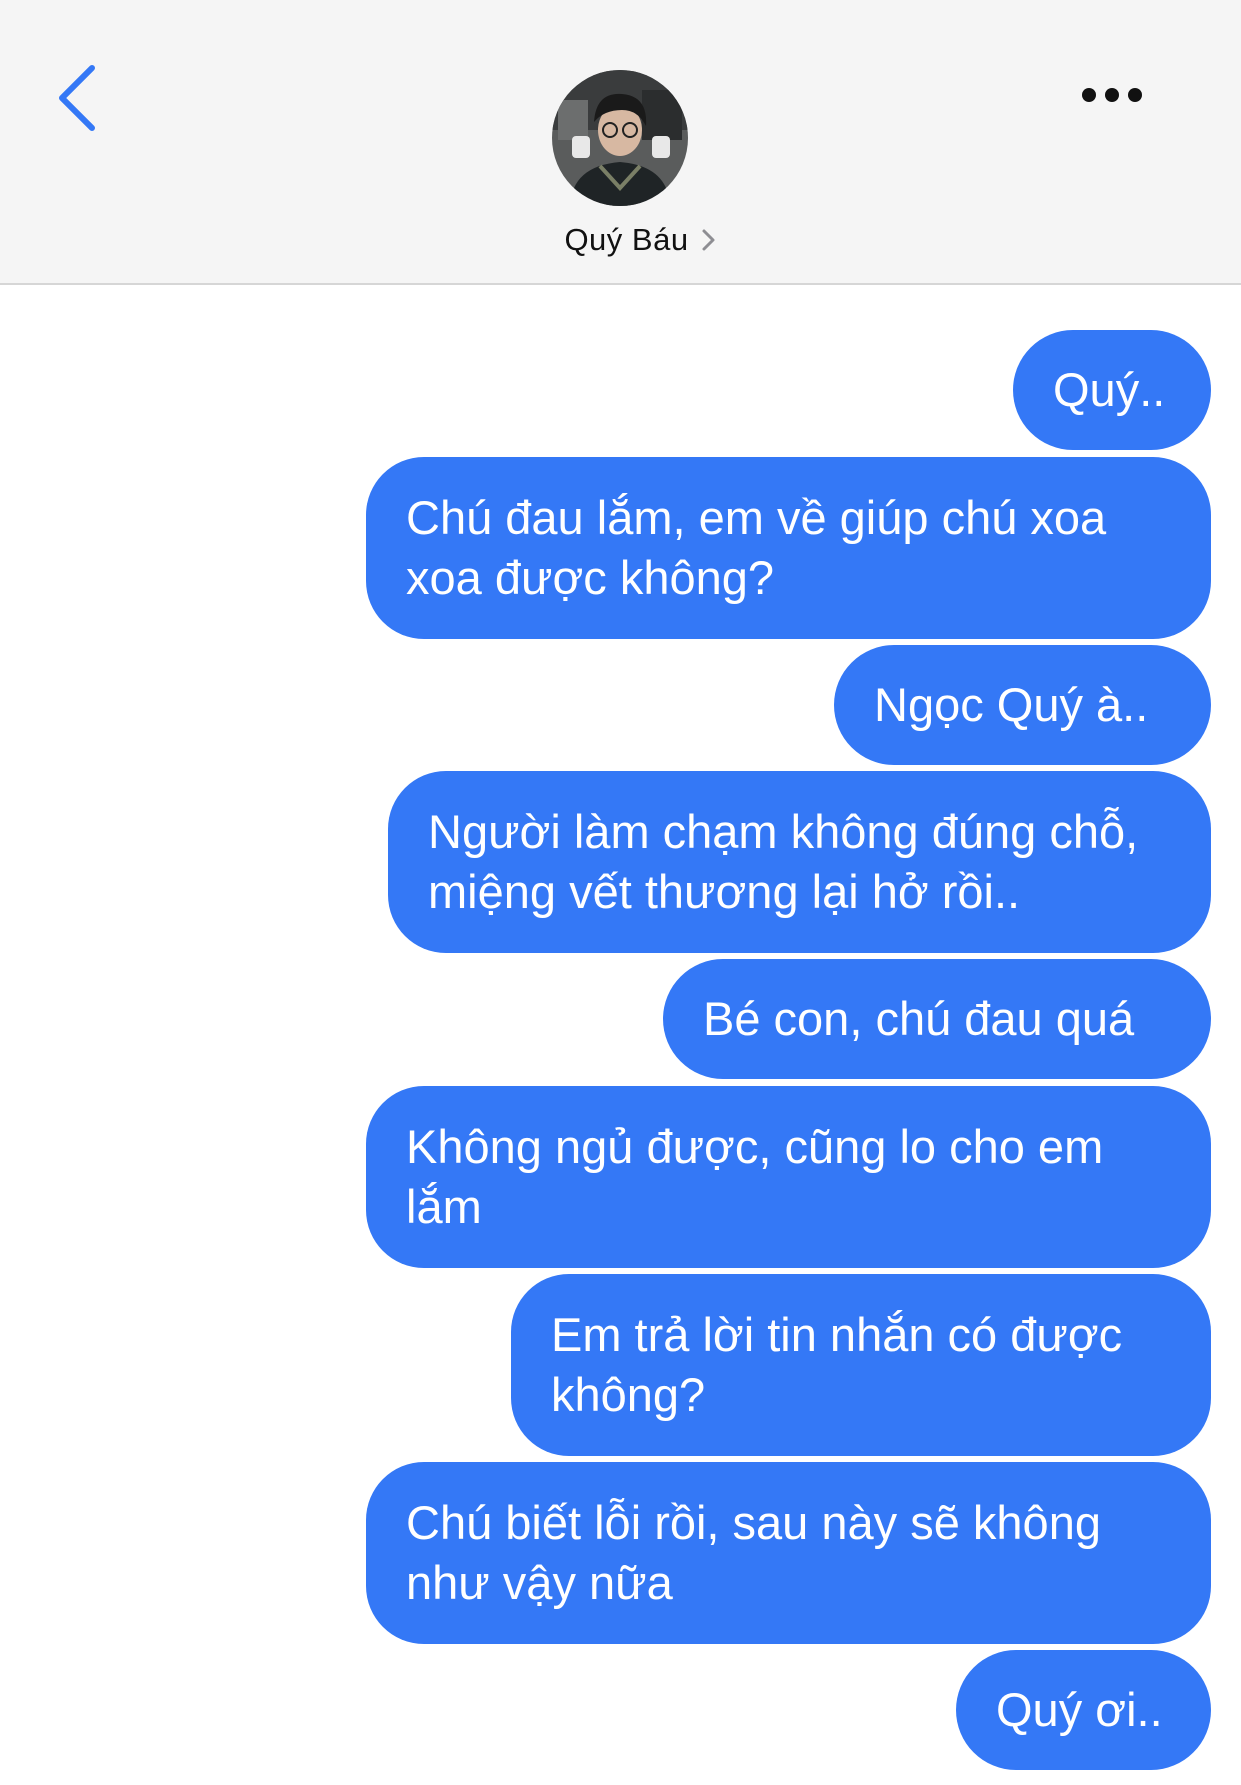 The width and height of the screenshot is (1241, 1785). I want to click on message-bubble: Không ngủ được, cũng lo cho em lắm, so click(788, 1177).